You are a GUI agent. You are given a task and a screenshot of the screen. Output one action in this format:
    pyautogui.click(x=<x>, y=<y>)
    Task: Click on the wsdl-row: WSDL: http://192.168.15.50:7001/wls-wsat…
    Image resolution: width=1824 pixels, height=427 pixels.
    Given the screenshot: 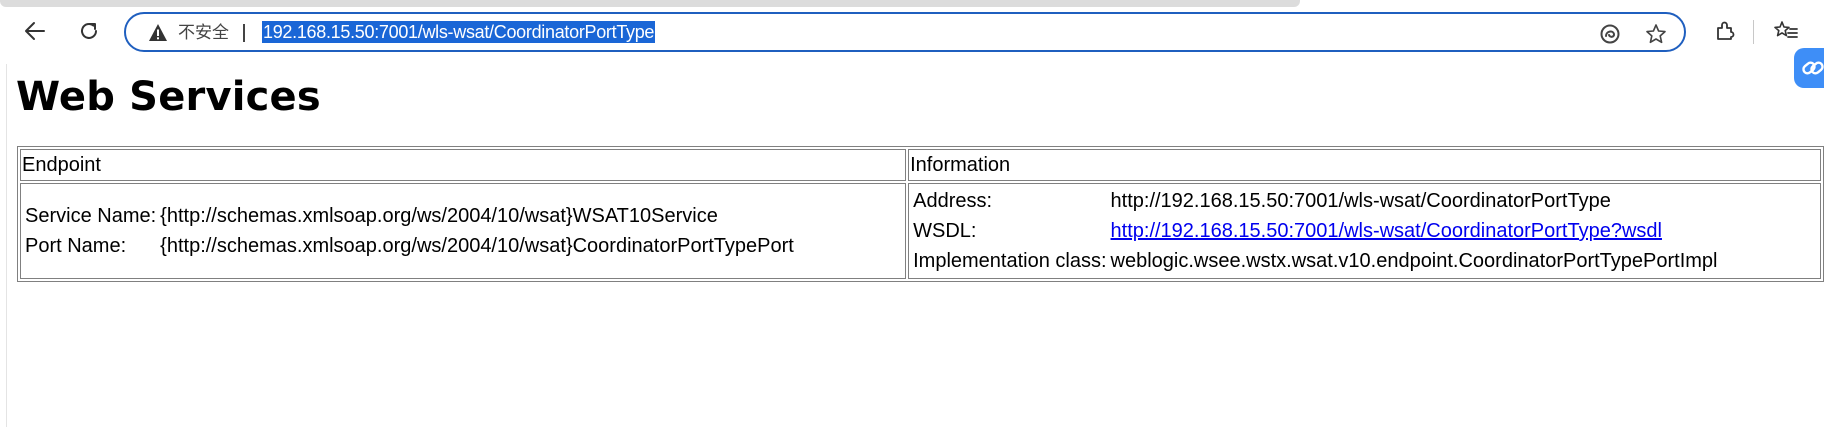 What is the action you would take?
    pyautogui.click(x=1315, y=231)
    